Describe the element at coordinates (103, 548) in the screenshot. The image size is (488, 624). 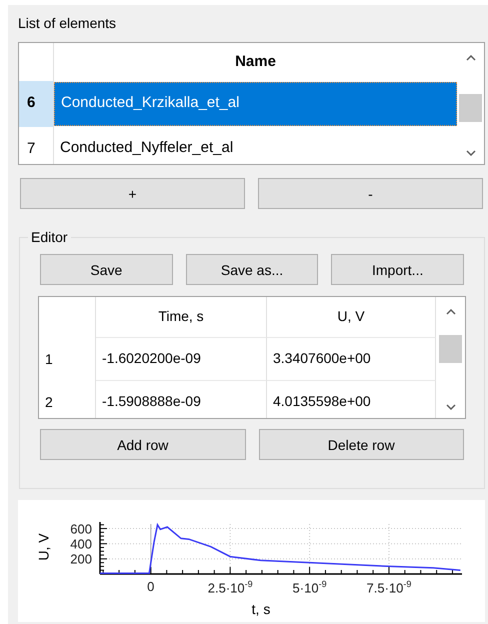
I see `y-axis` at that location.